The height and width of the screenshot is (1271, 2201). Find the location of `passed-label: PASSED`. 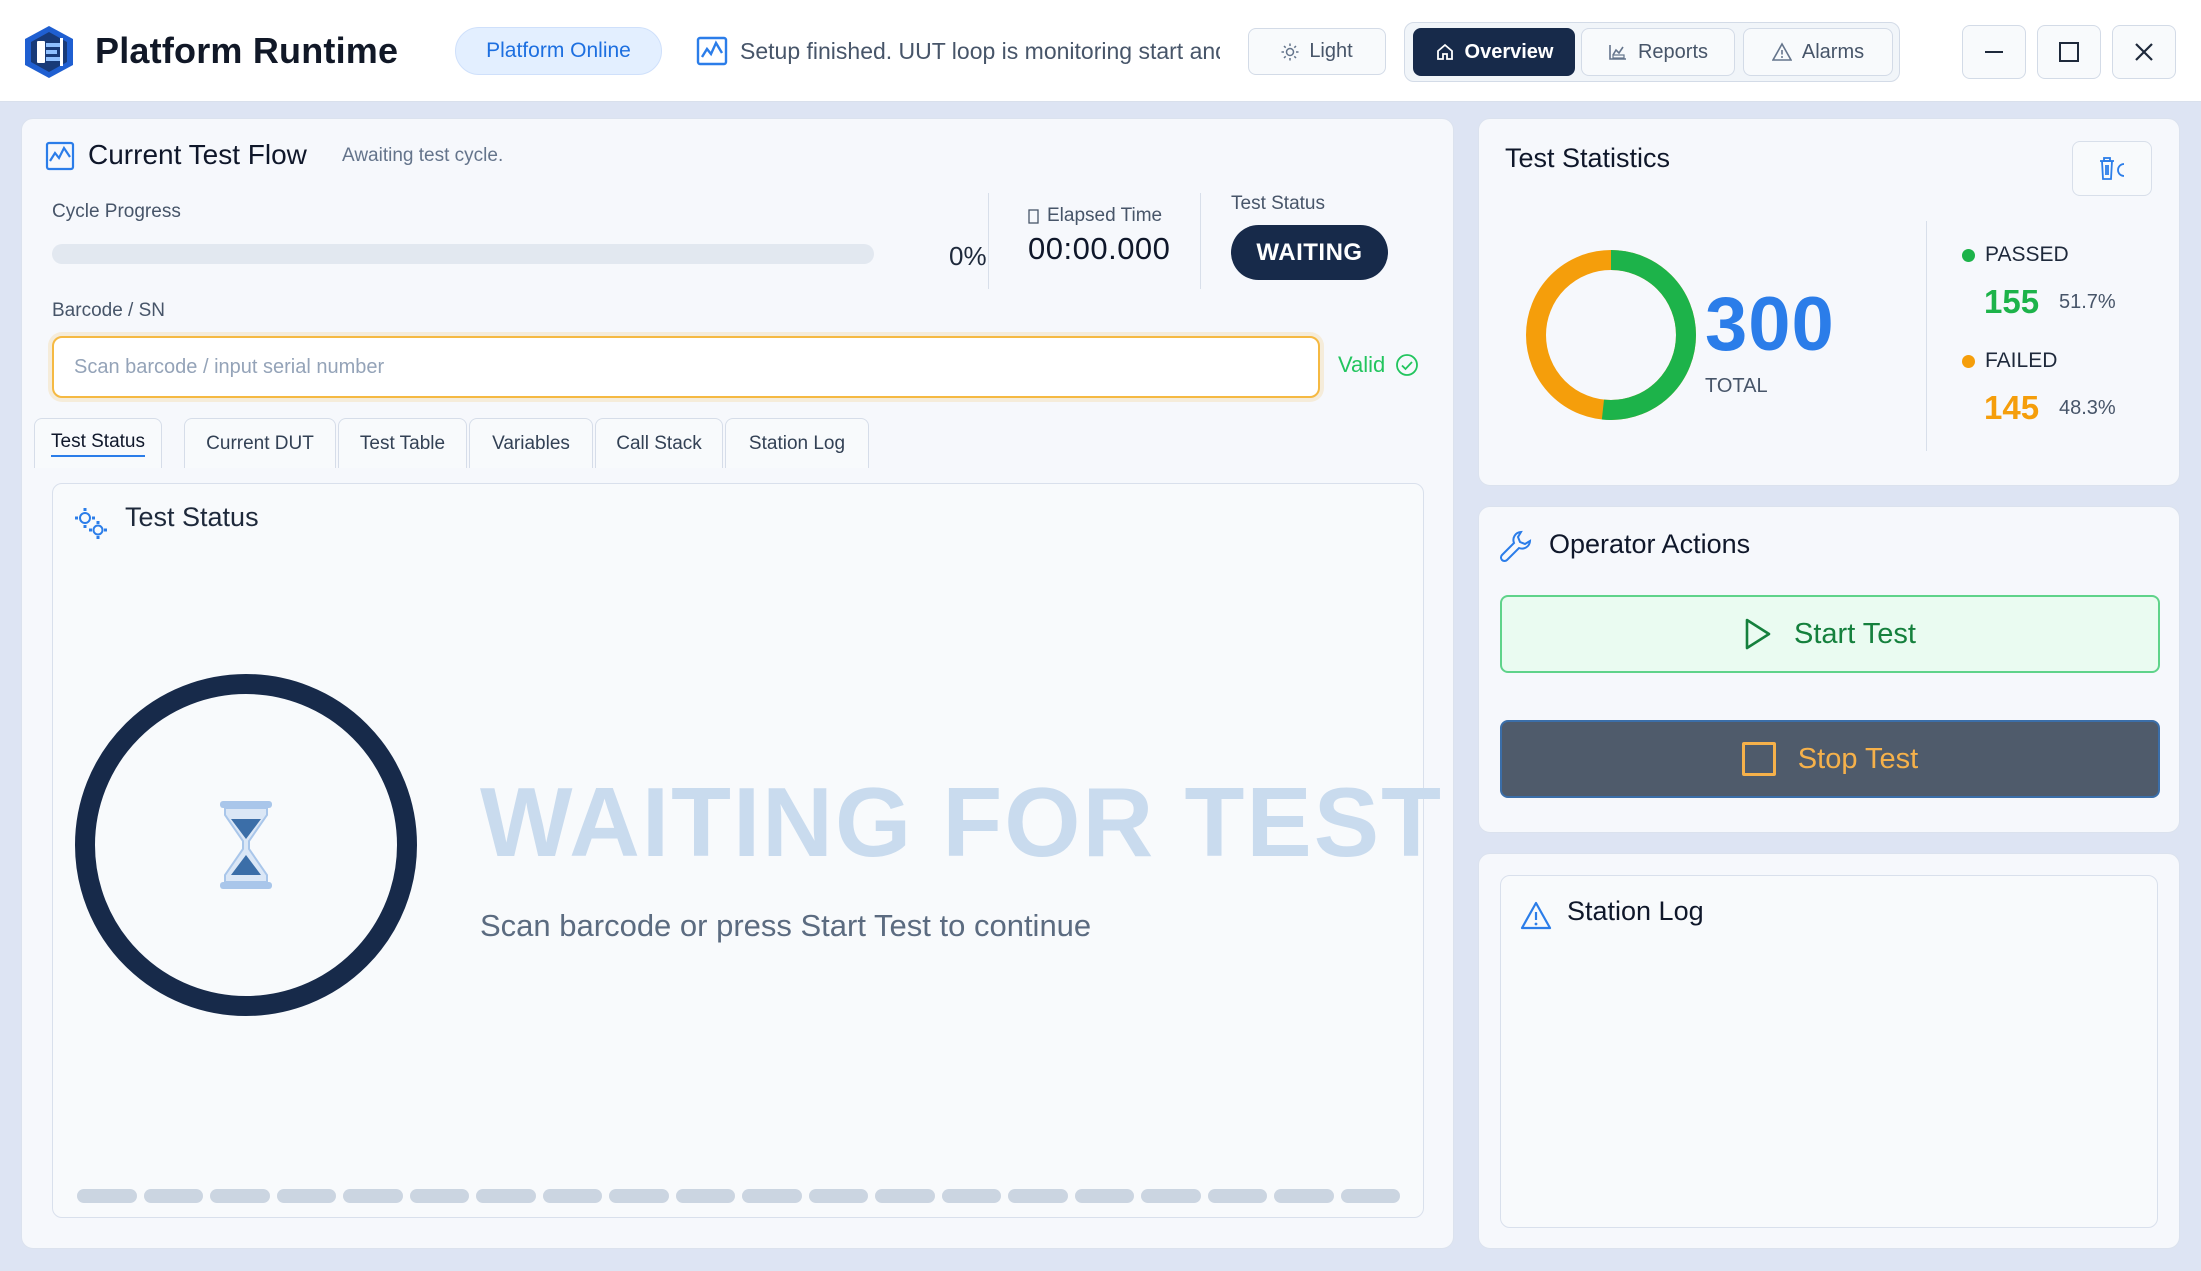

passed-label: PASSED is located at coordinates (2027, 254).